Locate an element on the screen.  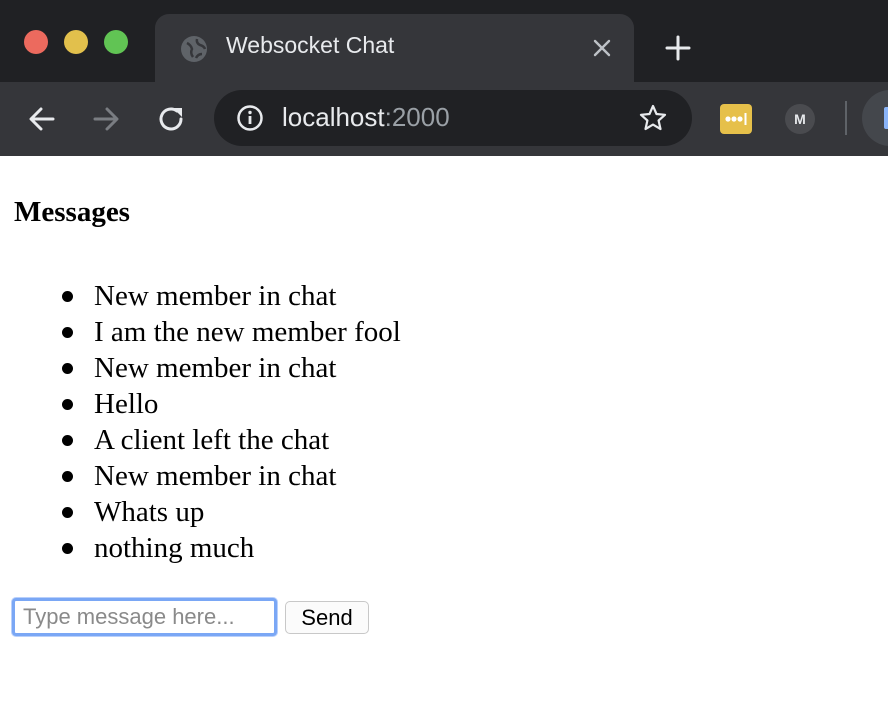
window-close-button is located at coordinates (36, 42).